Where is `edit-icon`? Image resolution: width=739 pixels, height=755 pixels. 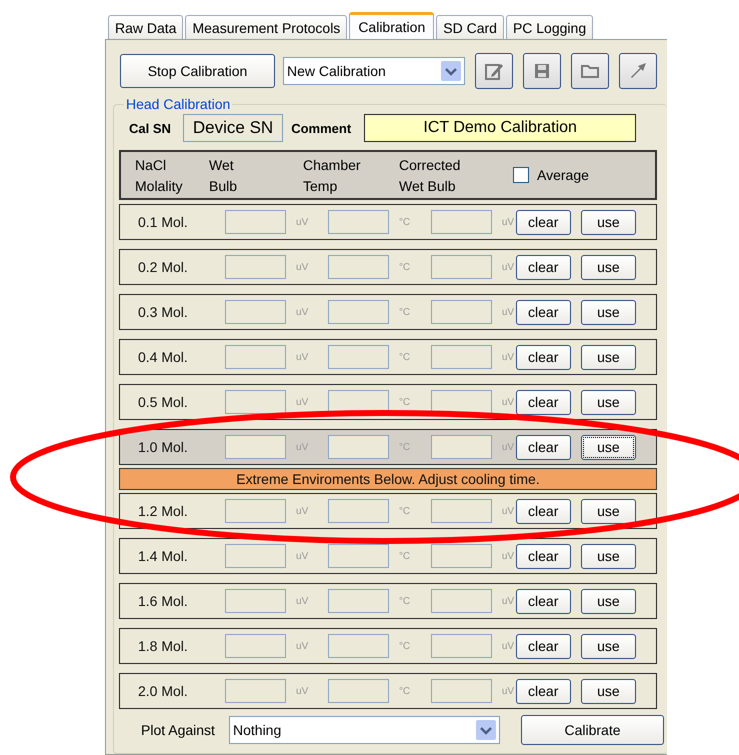 edit-icon is located at coordinates (494, 71).